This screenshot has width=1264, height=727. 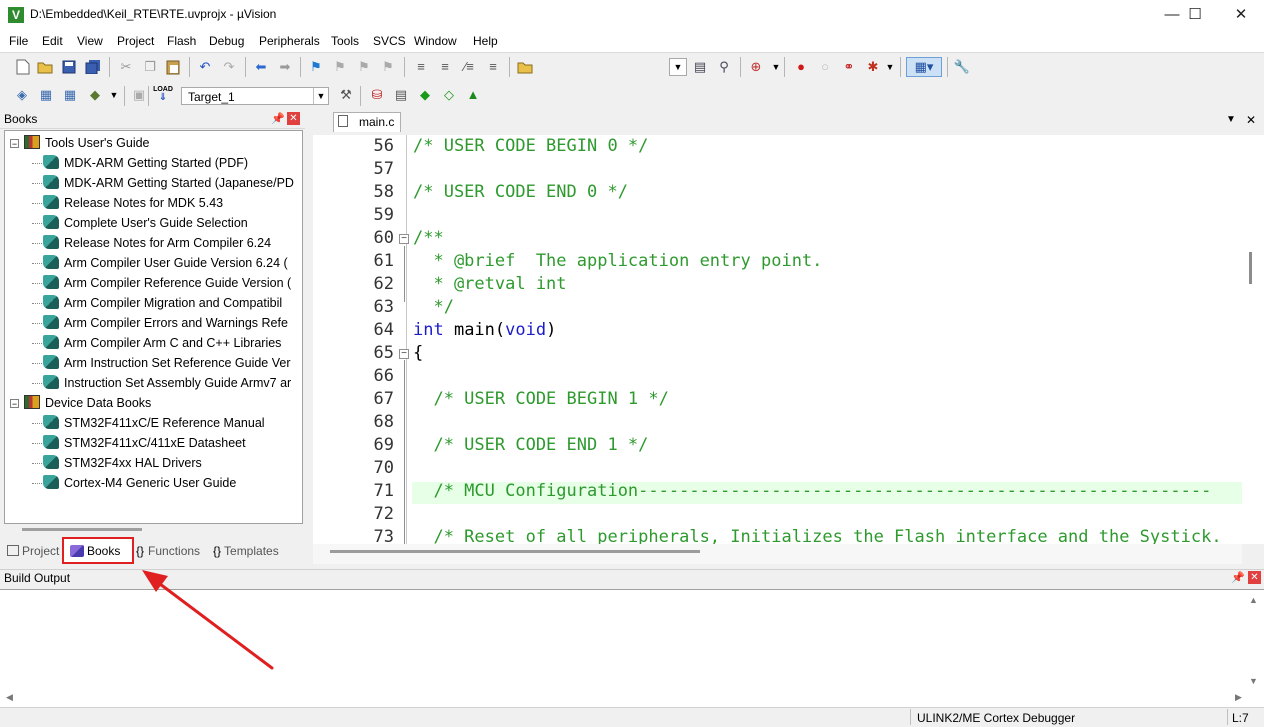 I want to click on book-item: Arm Compiler User Guide Version 6.24 (, so click(x=172, y=263).